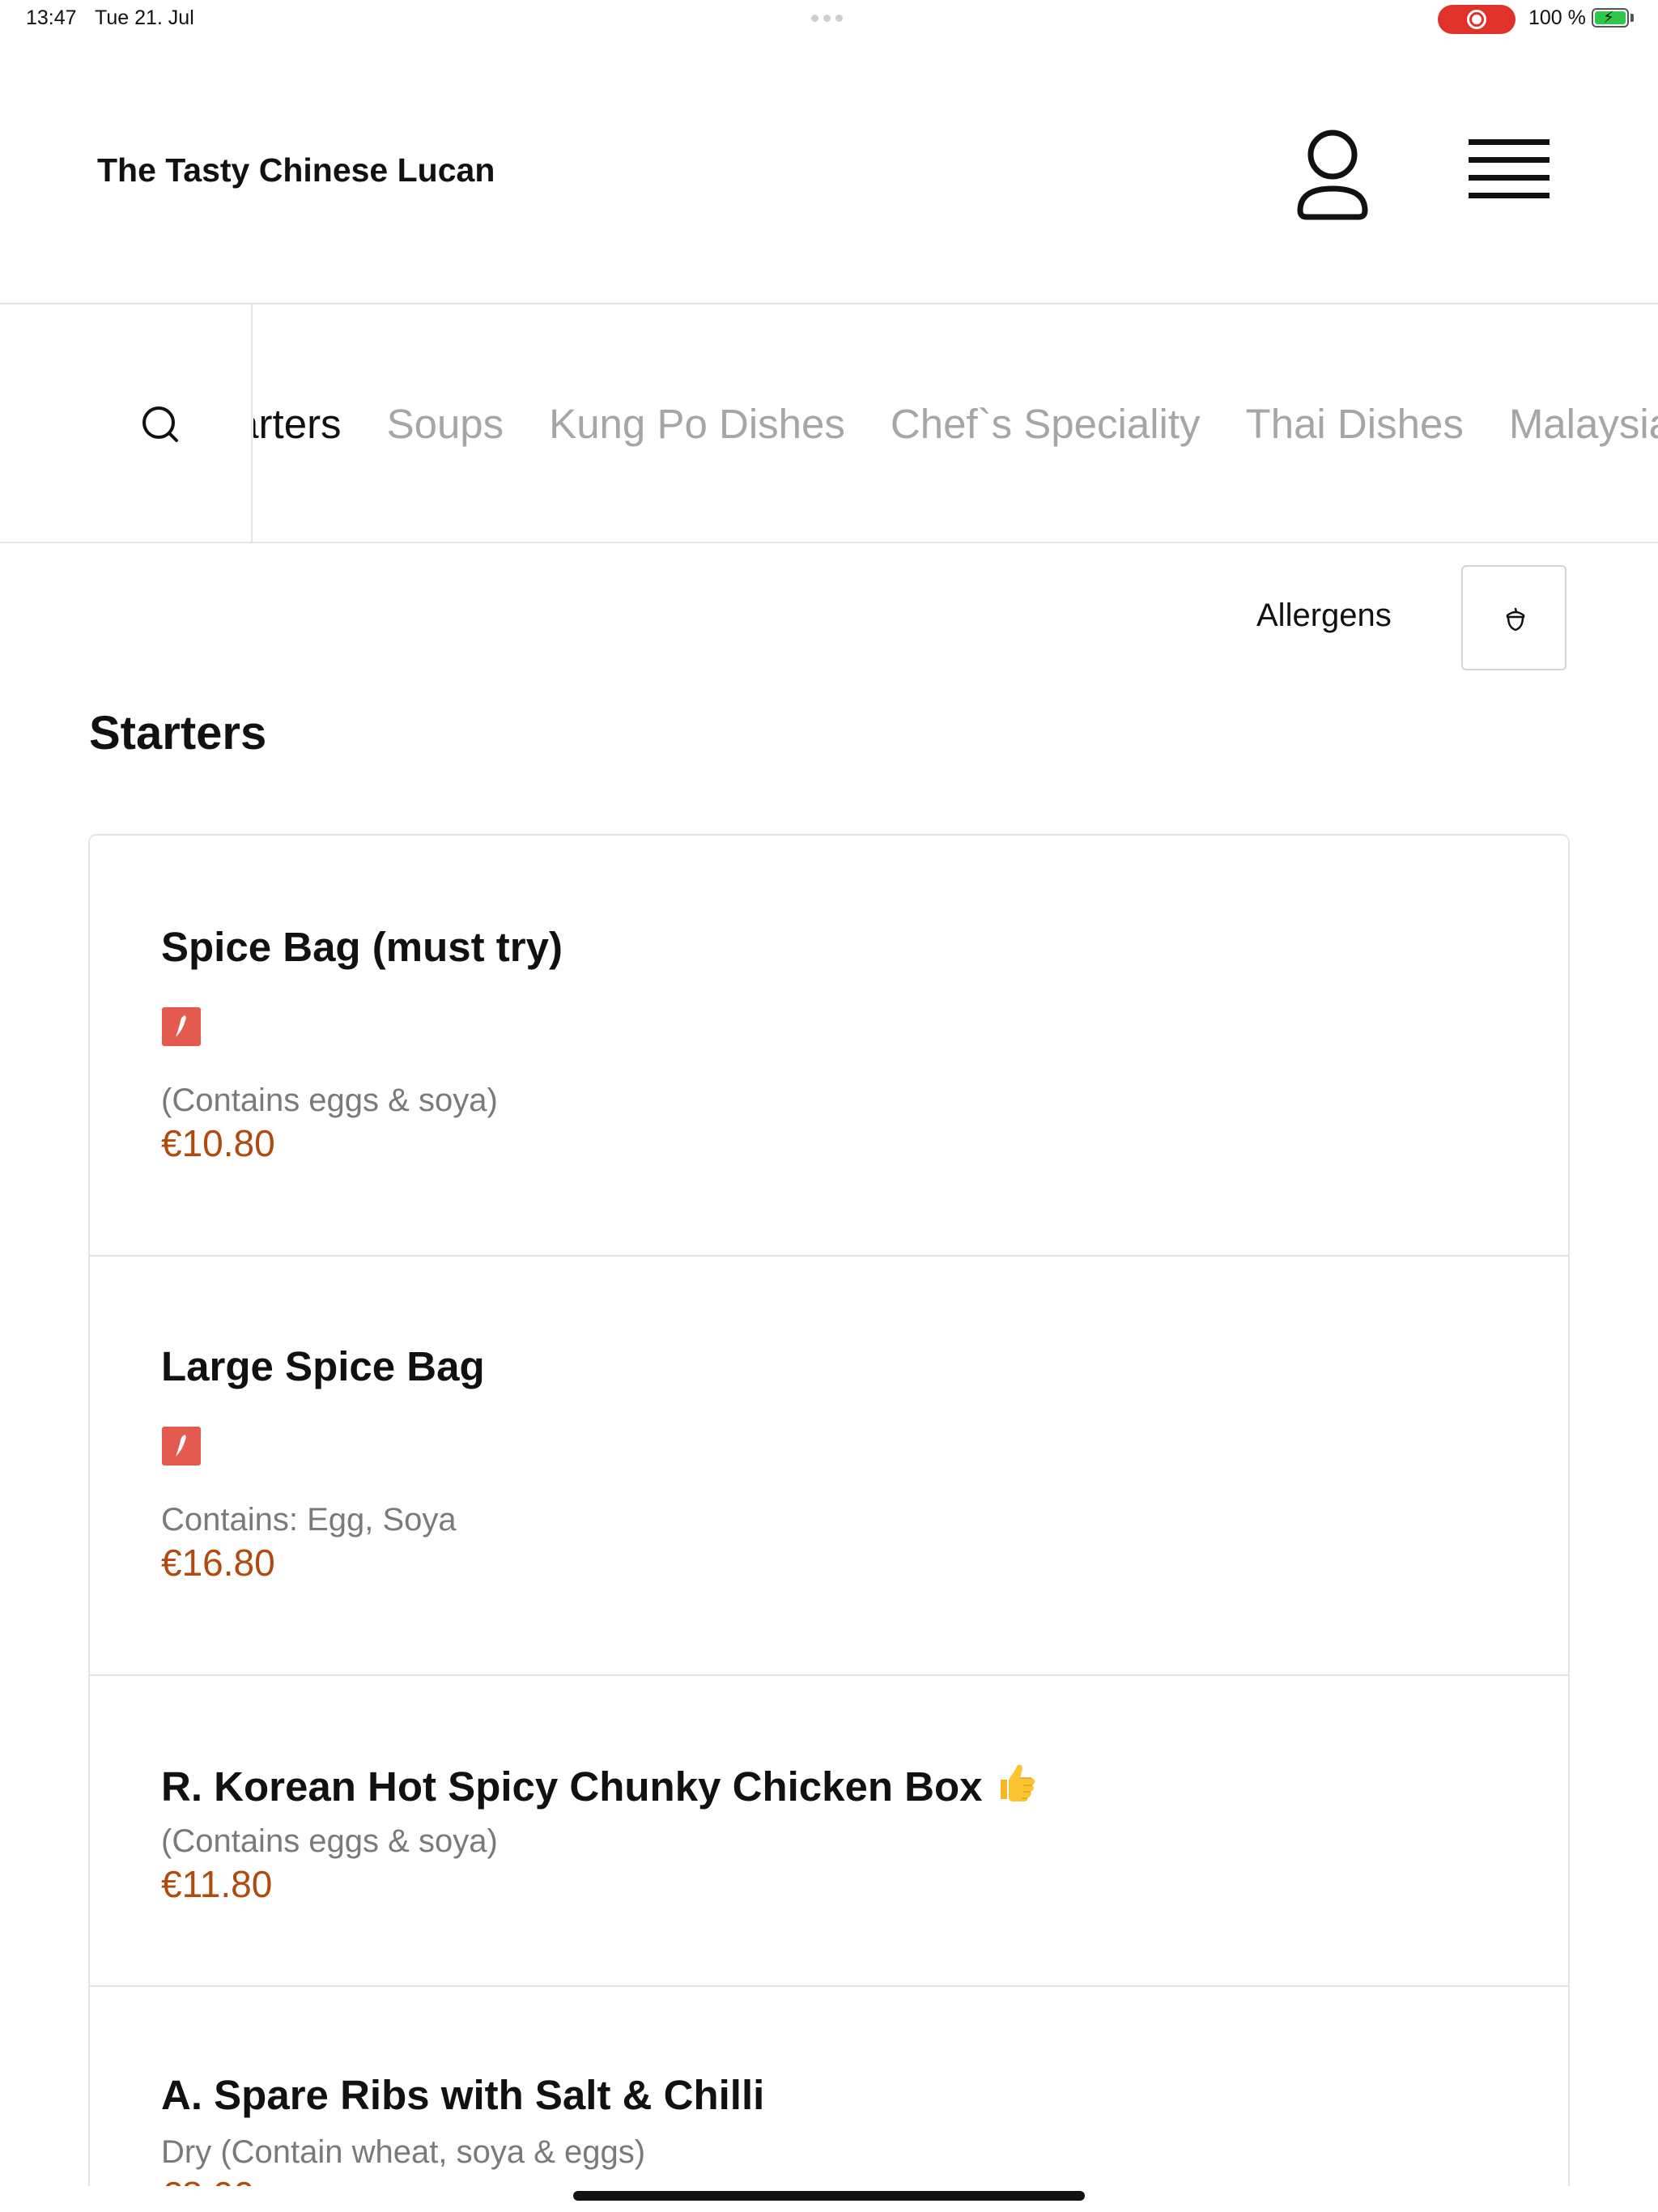  Describe the element at coordinates (829, 19) in the screenshot. I see `multitasking-dots` at that location.